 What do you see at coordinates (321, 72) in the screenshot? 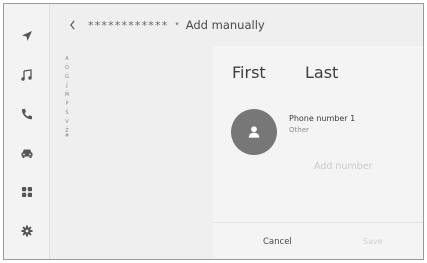
I see `last-name-field: Last` at bounding box center [321, 72].